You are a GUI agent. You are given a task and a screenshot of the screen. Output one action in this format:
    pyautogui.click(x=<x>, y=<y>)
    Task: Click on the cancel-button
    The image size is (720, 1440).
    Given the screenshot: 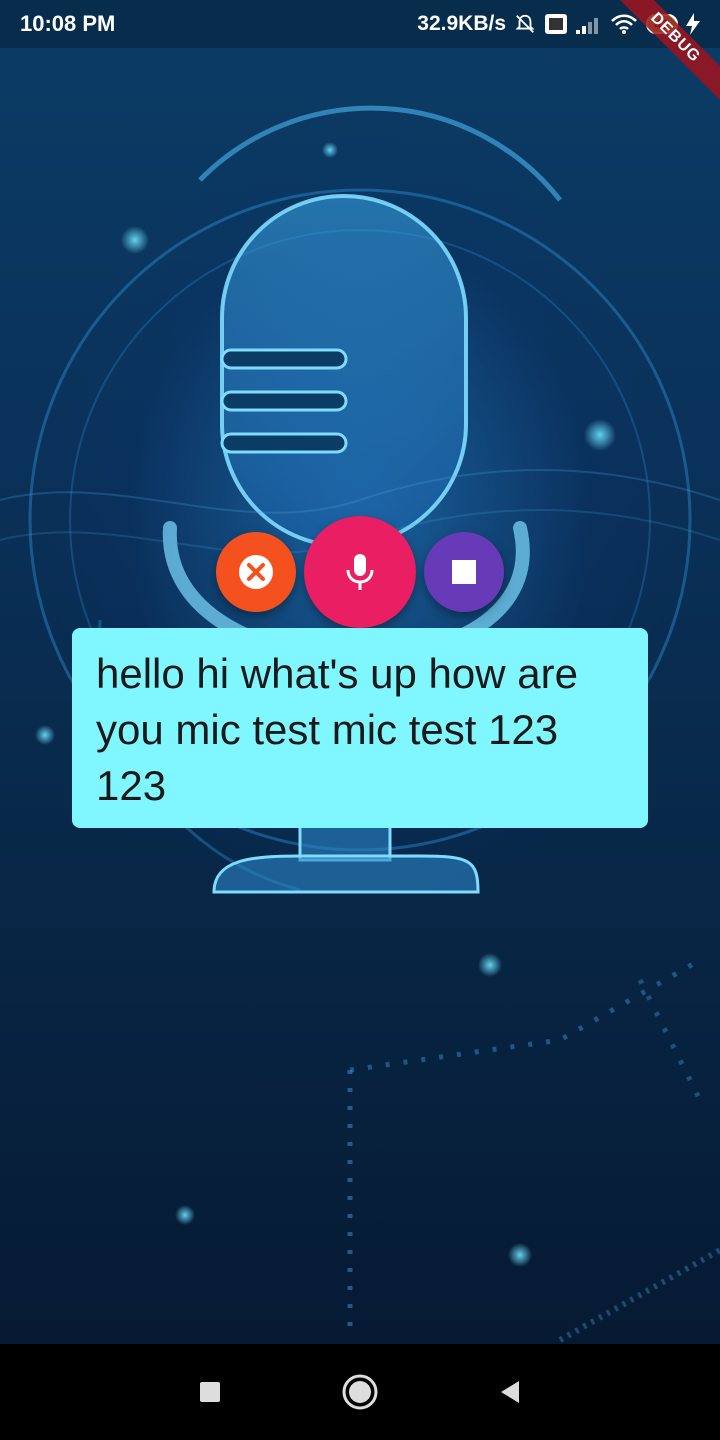 What is the action you would take?
    pyautogui.click(x=256, y=572)
    